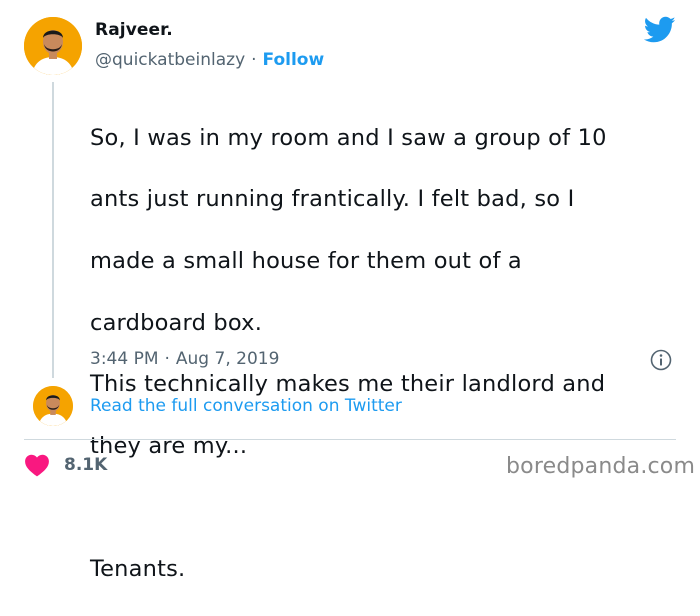 The image size is (700, 616). I want to click on heart-icon, so click(37, 465).